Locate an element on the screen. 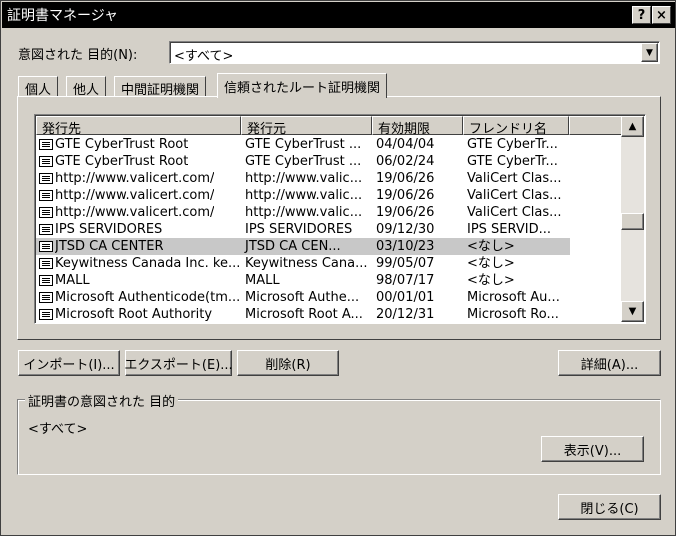 The height and width of the screenshot is (536, 676). scroll-up-icon: ▲ is located at coordinates (632, 126).